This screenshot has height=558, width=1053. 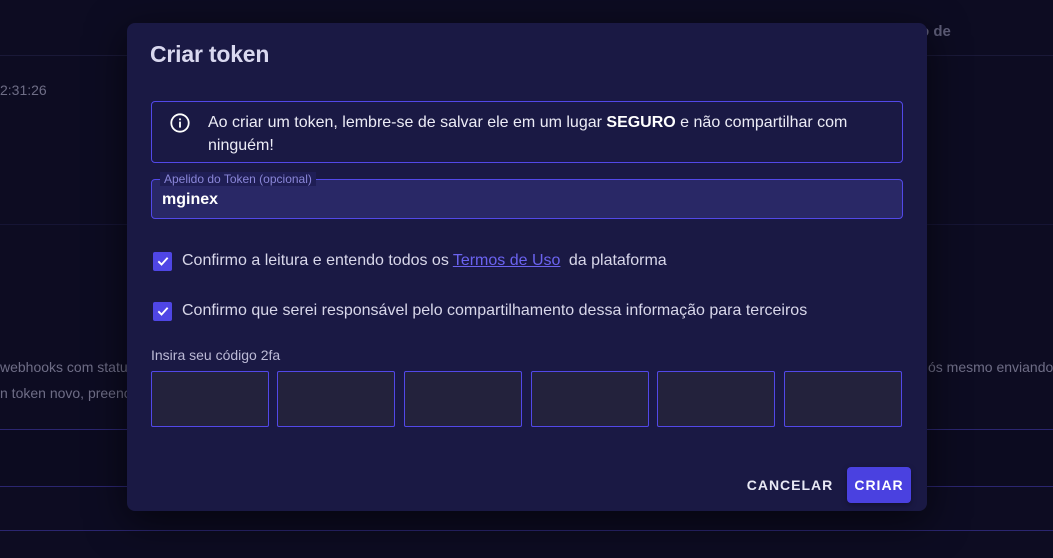 I want to click on background-desc-right: ós mesmo enviando, so click(x=990, y=367).